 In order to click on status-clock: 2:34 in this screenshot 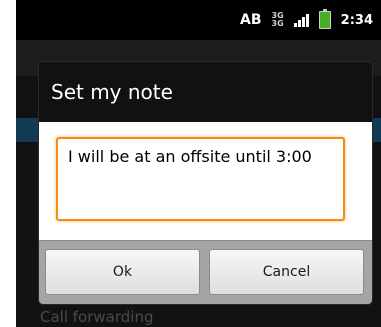, I will do `click(356, 20)`.